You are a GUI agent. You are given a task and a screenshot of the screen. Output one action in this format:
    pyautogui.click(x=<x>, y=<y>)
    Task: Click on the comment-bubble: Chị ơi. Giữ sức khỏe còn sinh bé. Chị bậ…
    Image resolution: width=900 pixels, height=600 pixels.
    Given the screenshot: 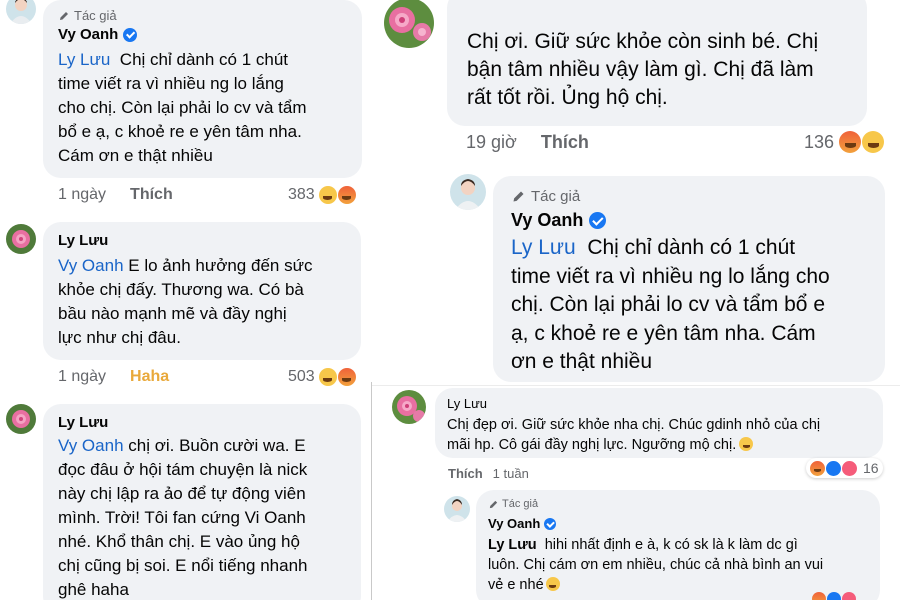 What is the action you would take?
    pyautogui.click(x=657, y=63)
    